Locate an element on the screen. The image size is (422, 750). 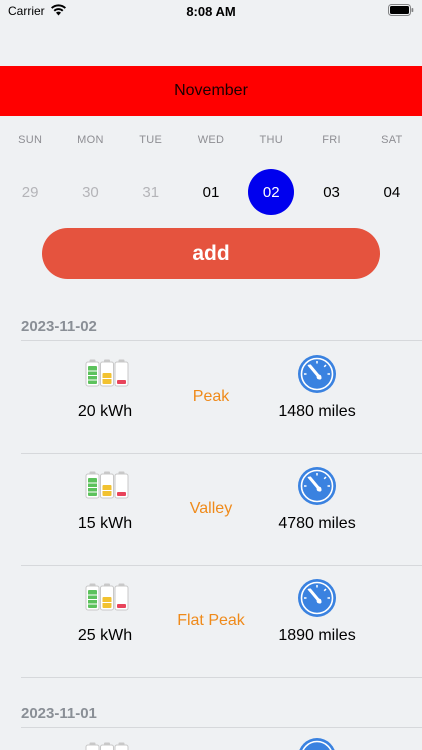
day-cell: 01 is located at coordinates (211, 192).